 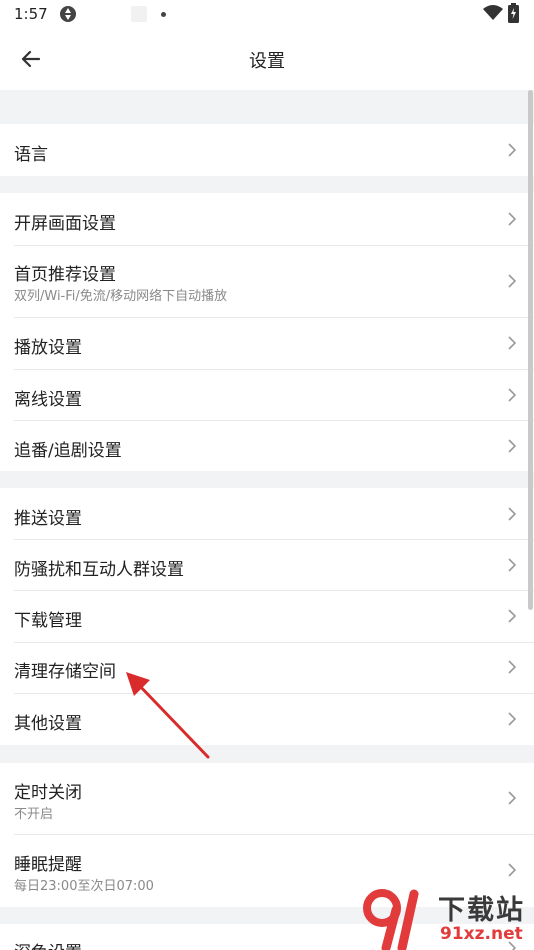 I want to click on settings-row-follow: 追番/追剧设置, so click(x=267, y=446).